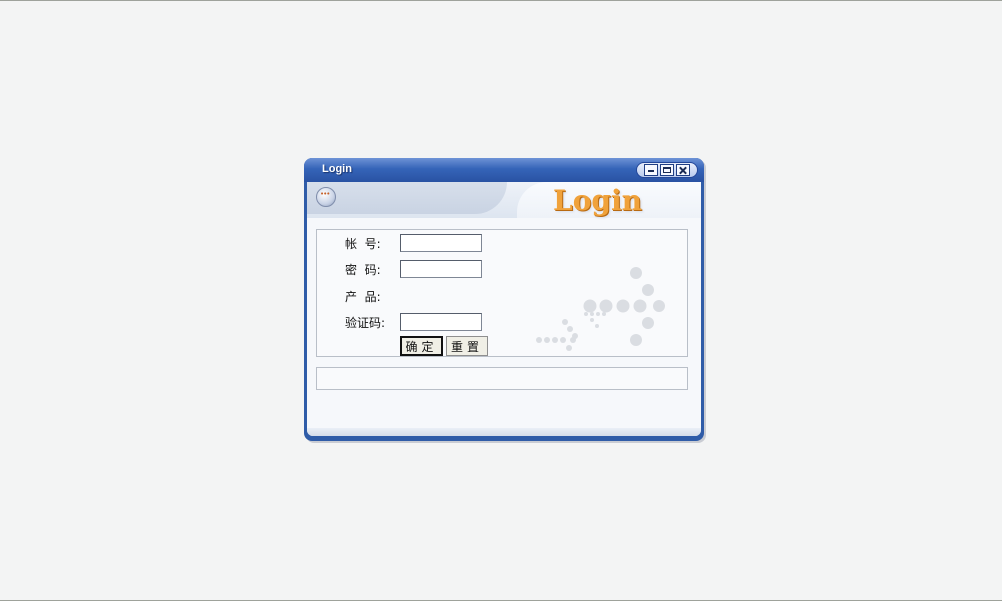 Image resolution: width=1002 pixels, height=601 pixels. I want to click on reset-button: 重置, so click(467, 346).